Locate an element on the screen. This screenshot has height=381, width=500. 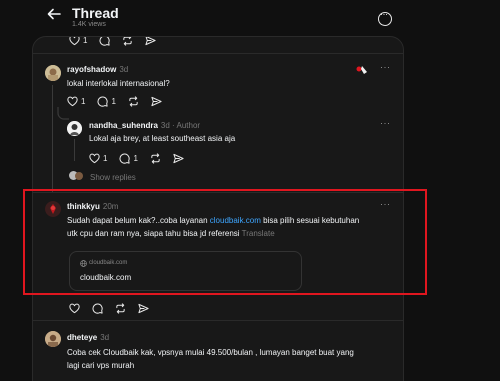
more-circle-icon is located at coordinates (385, 17).